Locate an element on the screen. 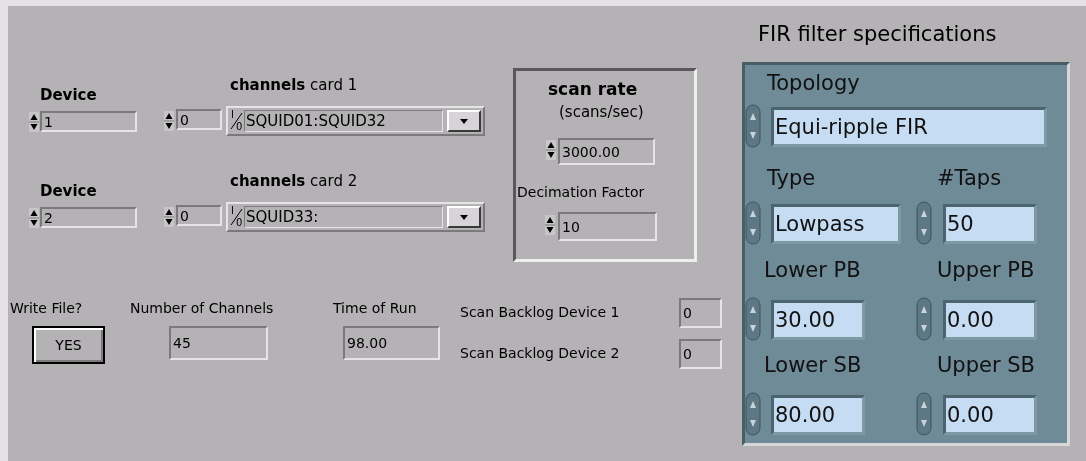 The height and width of the screenshot is (461, 1086). filter-field: Equi-ripple FIR is located at coordinates (909, 127).